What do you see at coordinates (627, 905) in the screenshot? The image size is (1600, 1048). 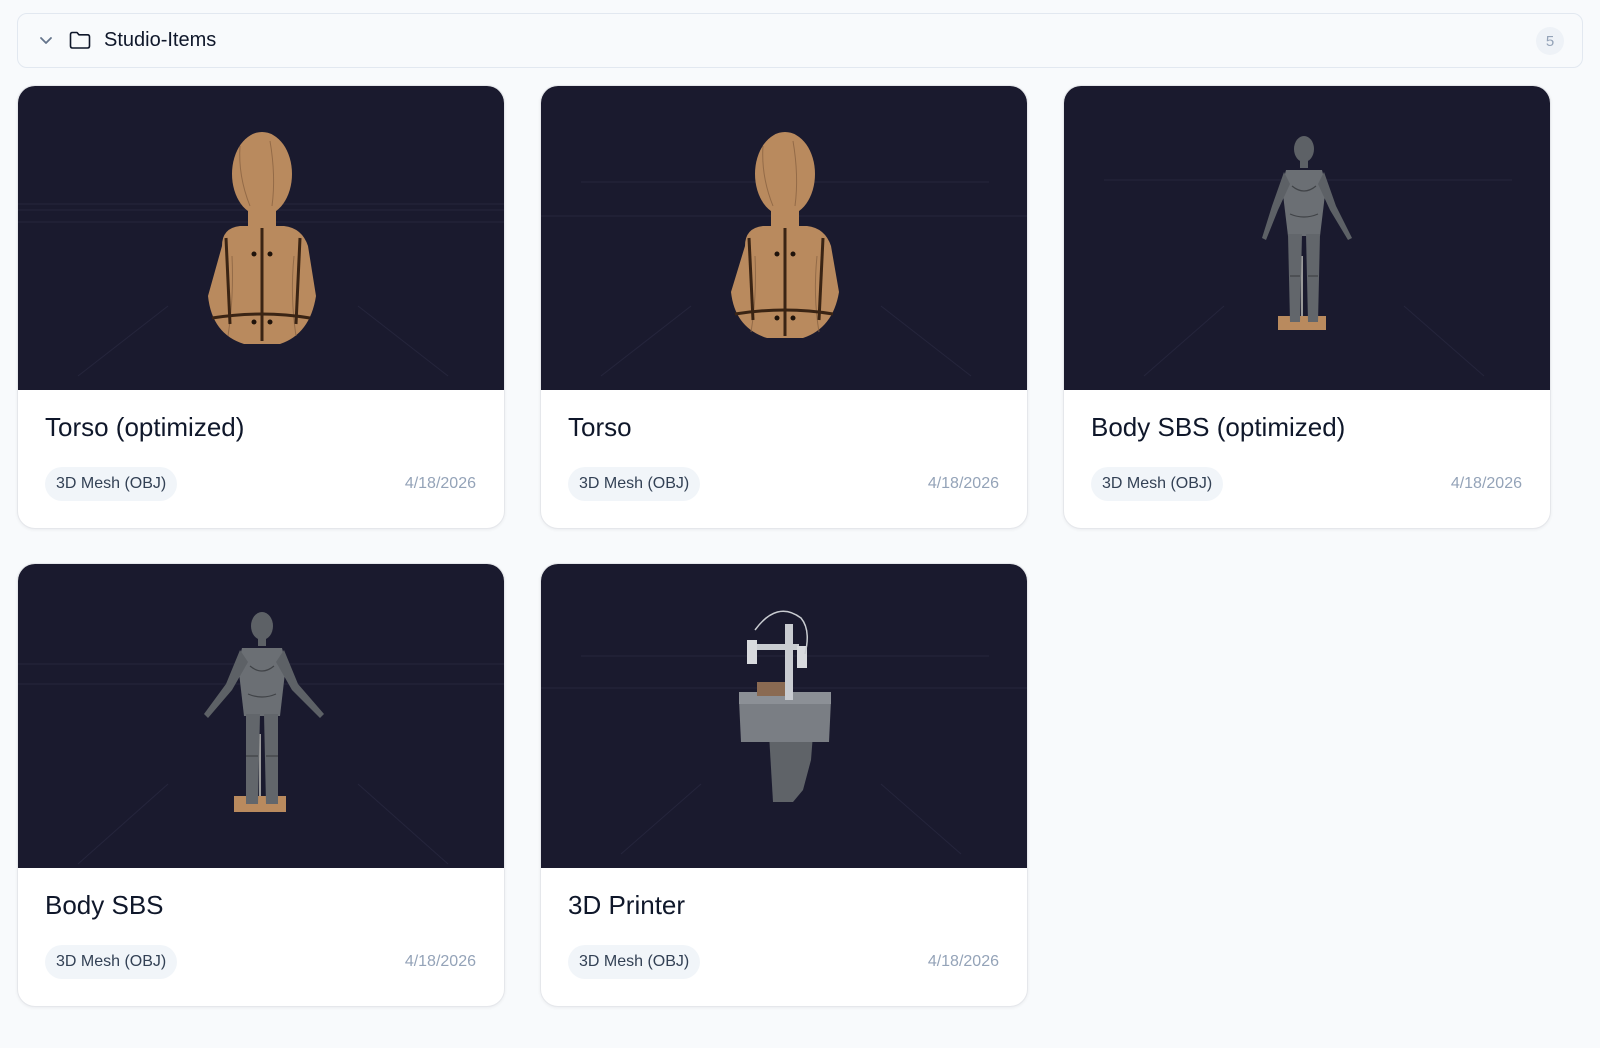 I see `asset-title: 3D Printer` at bounding box center [627, 905].